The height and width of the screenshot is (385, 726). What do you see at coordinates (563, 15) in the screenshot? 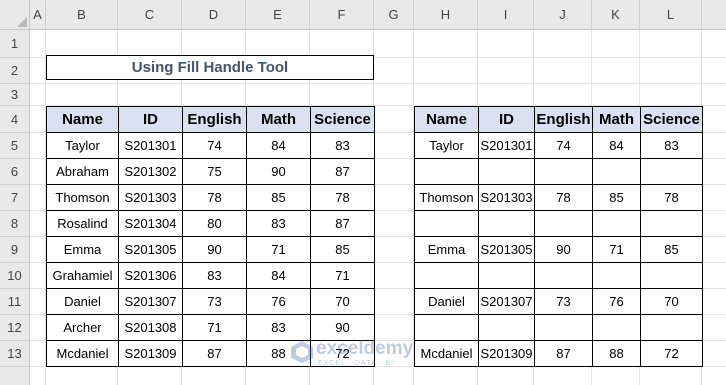
I see `column-header-j: J` at bounding box center [563, 15].